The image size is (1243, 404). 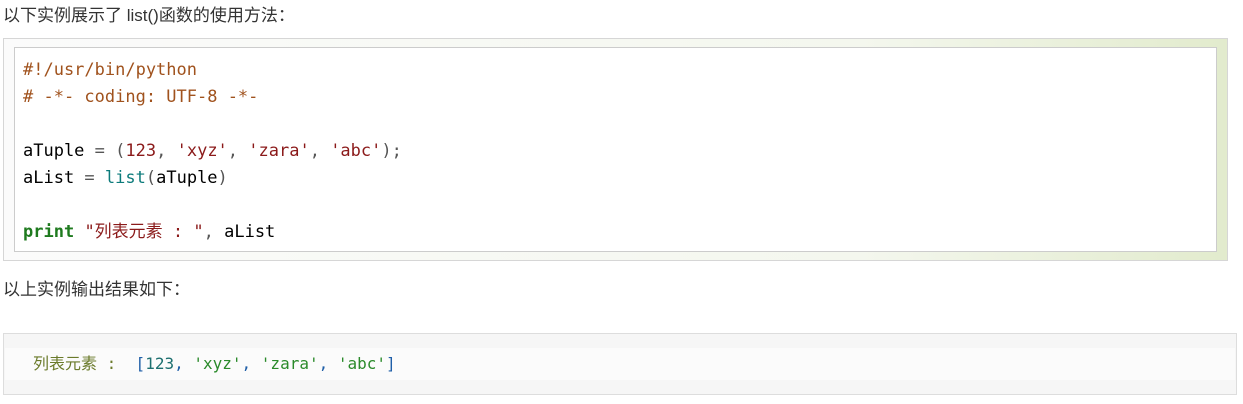 What do you see at coordinates (212, 70) in the screenshot?
I see `code-line: #!/usr/bin/python` at bounding box center [212, 70].